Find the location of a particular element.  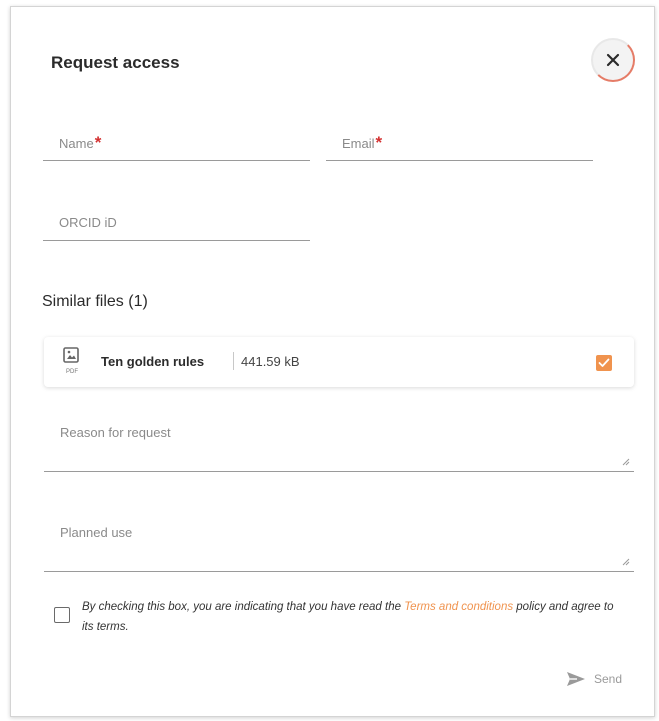

reason-label: Reason for request is located at coordinates (115, 432).